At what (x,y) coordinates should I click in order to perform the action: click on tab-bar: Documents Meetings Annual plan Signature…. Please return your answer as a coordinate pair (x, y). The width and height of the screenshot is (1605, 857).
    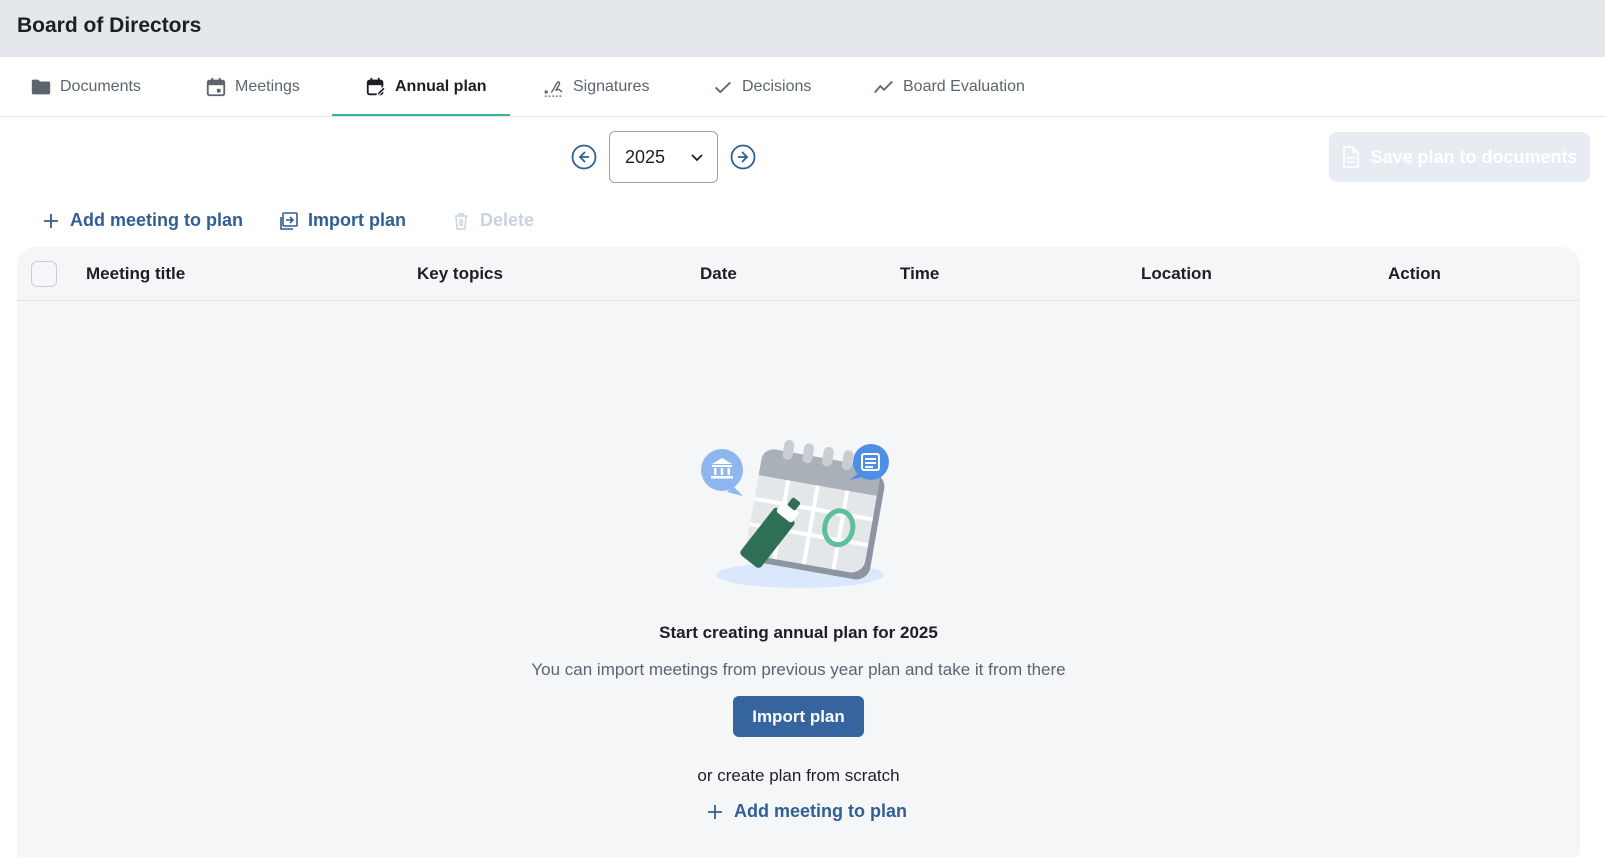
    Looking at the image, I should click on (802, 87).